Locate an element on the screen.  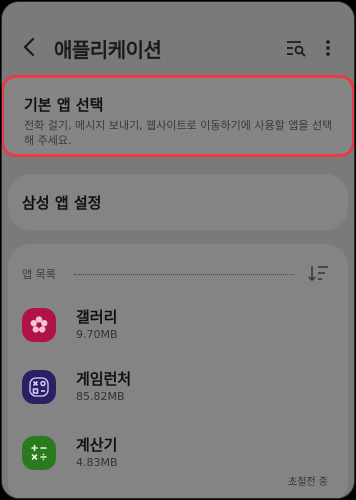
sort-icon is located at coordinates (319, 273).